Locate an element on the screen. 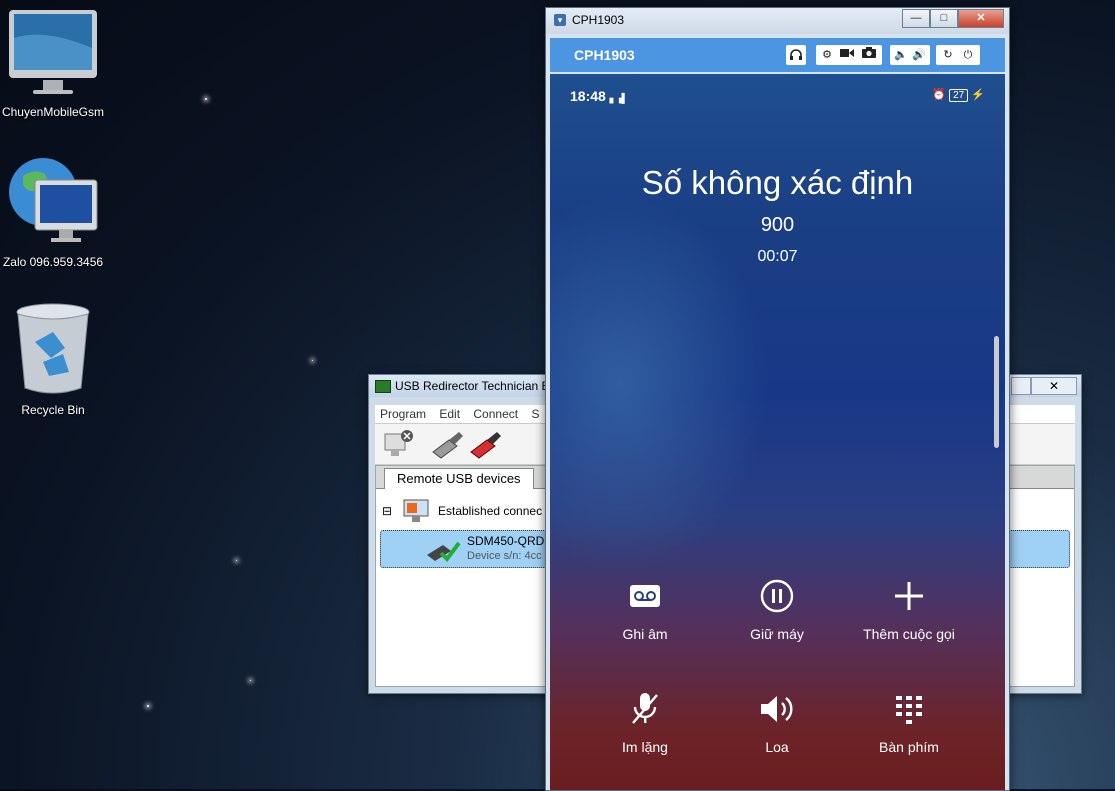 This screenshot has width=1115, height=791. desktop-icon-recycle-bin: Recycle Bin is located at coordinates (54, 359).